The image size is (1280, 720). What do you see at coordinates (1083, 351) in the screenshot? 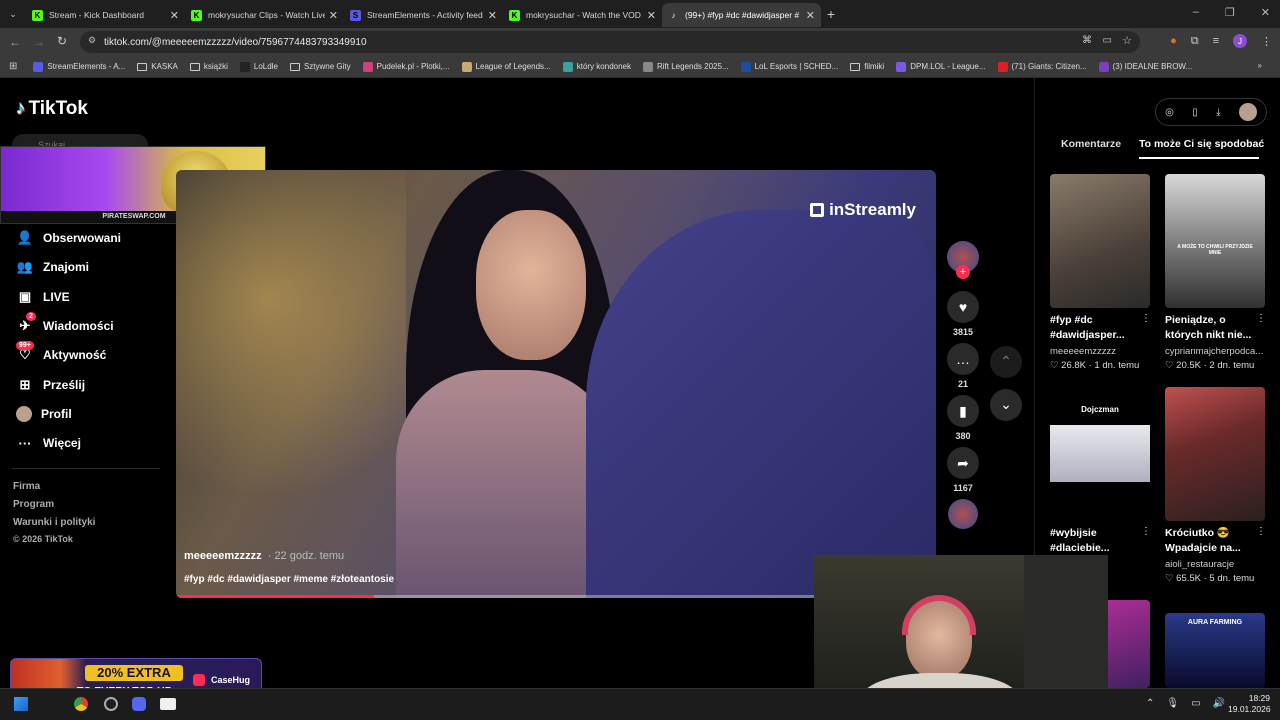
I see `video-card-author: meeeeemzzzzz` at bounding box center [1083, 351].